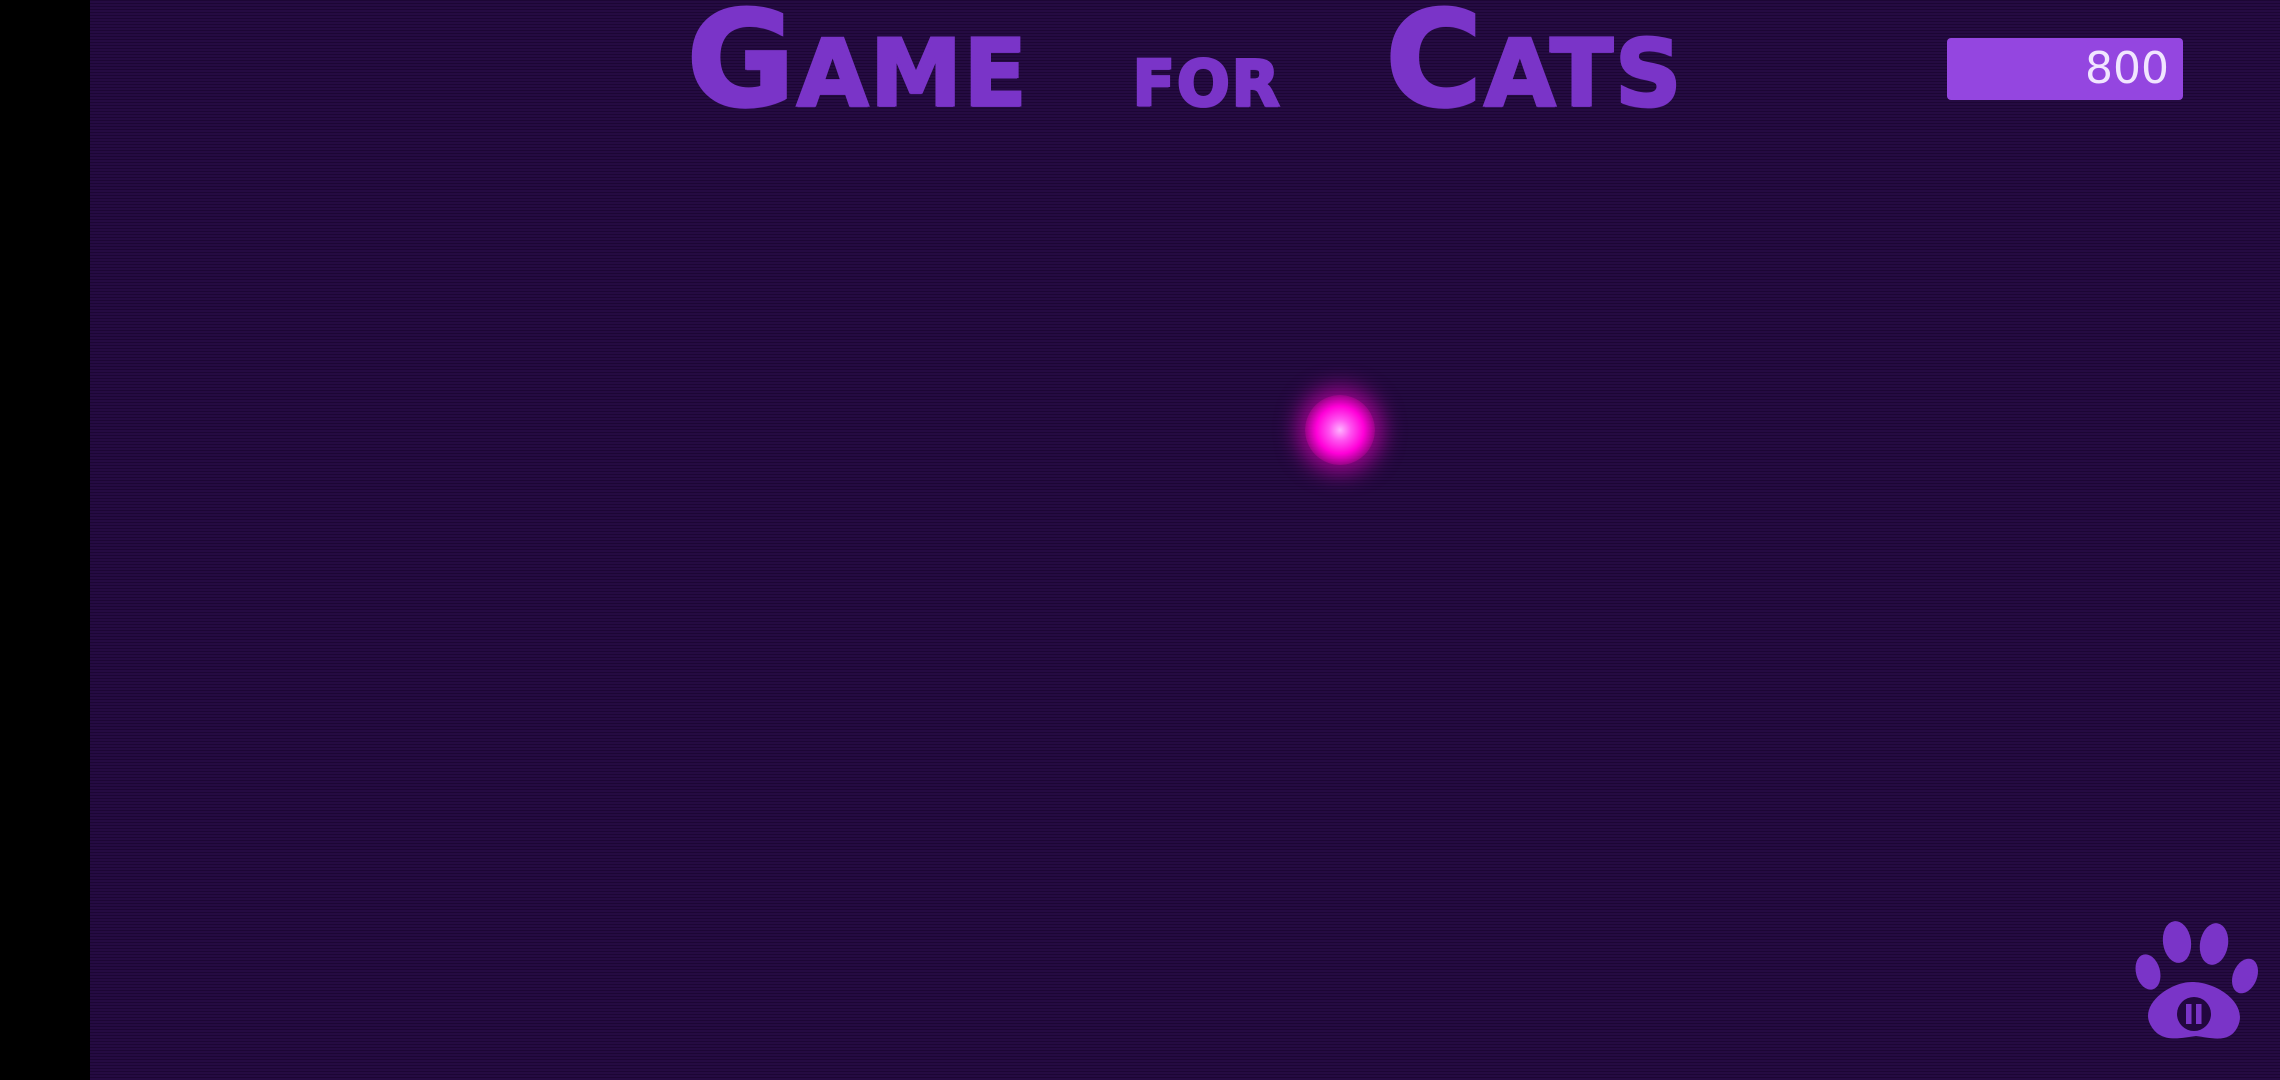  Describe the element at coordinates (857, 68) in the screenshot. I see `title-word-game: Game` at that location.